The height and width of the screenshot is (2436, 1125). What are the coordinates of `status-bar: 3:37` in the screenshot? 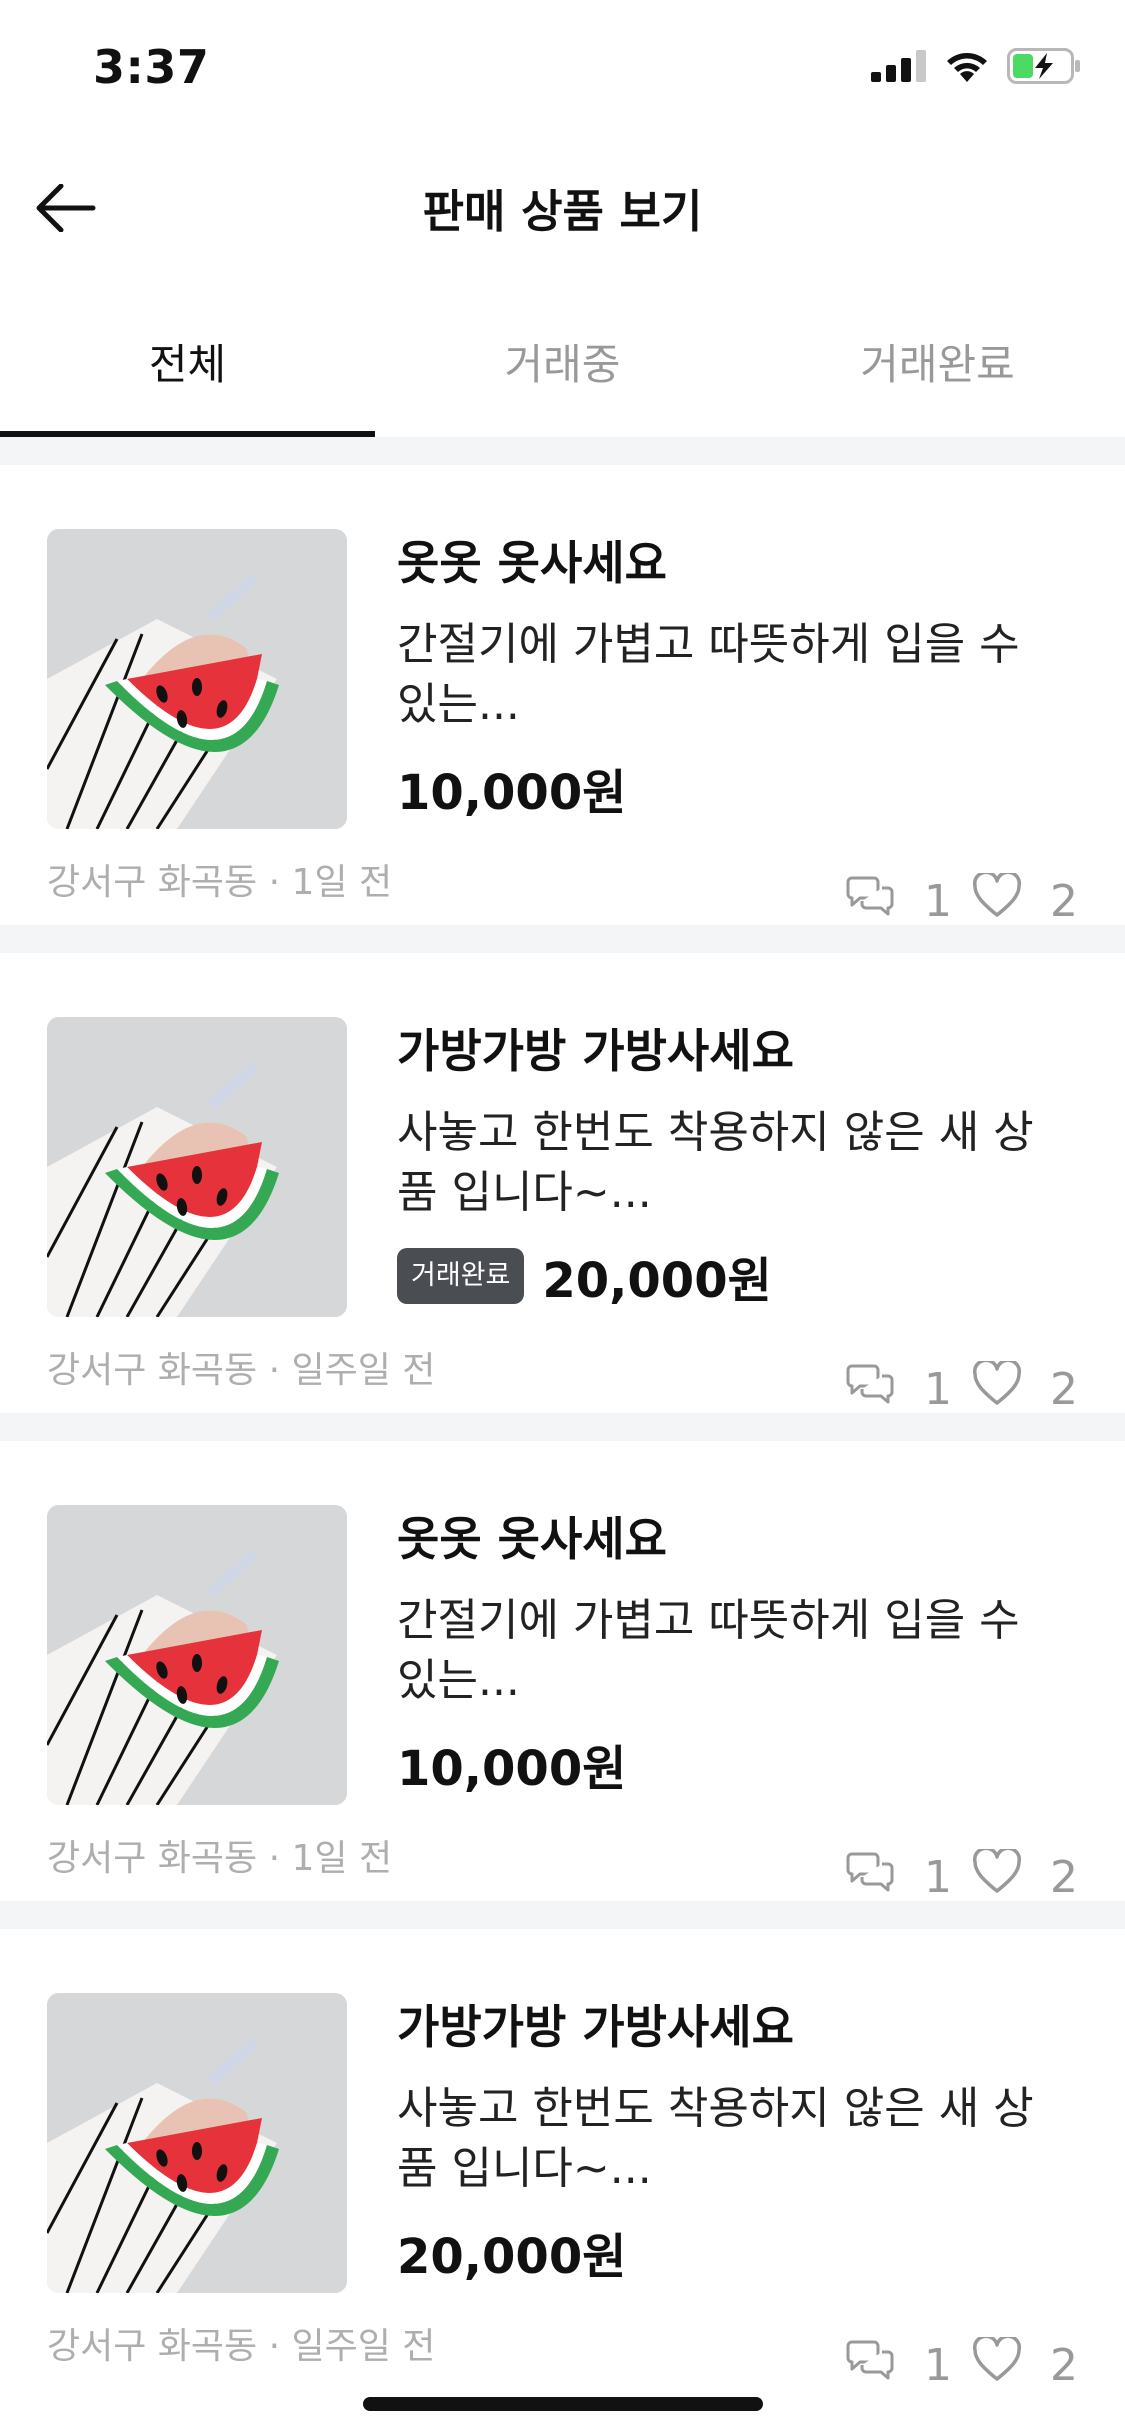 It's located at (562, 67).